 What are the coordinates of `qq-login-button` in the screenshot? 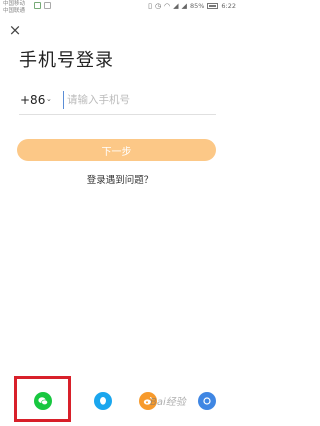 It's located at (103, 401).